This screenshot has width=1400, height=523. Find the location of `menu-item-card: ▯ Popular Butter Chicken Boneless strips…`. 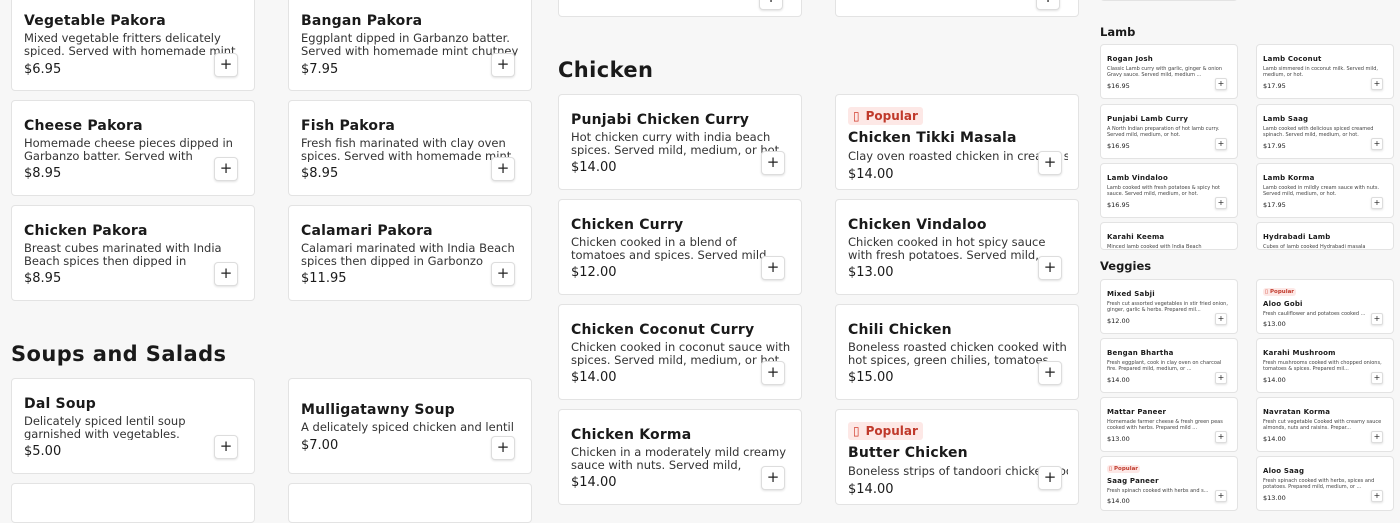

menu-item-card: ▯ Popular Butter Chicken Boneless strips… is located at coordinates (957, 457).